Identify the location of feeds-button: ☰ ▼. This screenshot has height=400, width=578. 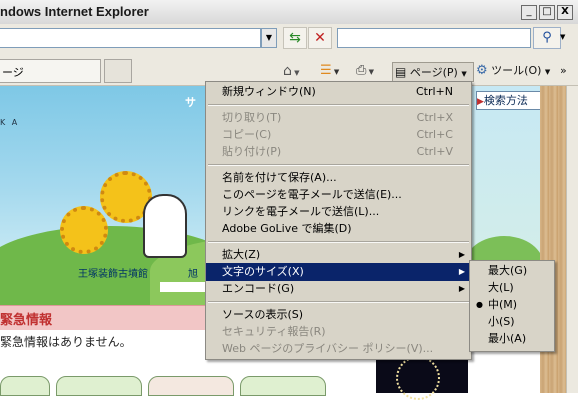
(329, 71).